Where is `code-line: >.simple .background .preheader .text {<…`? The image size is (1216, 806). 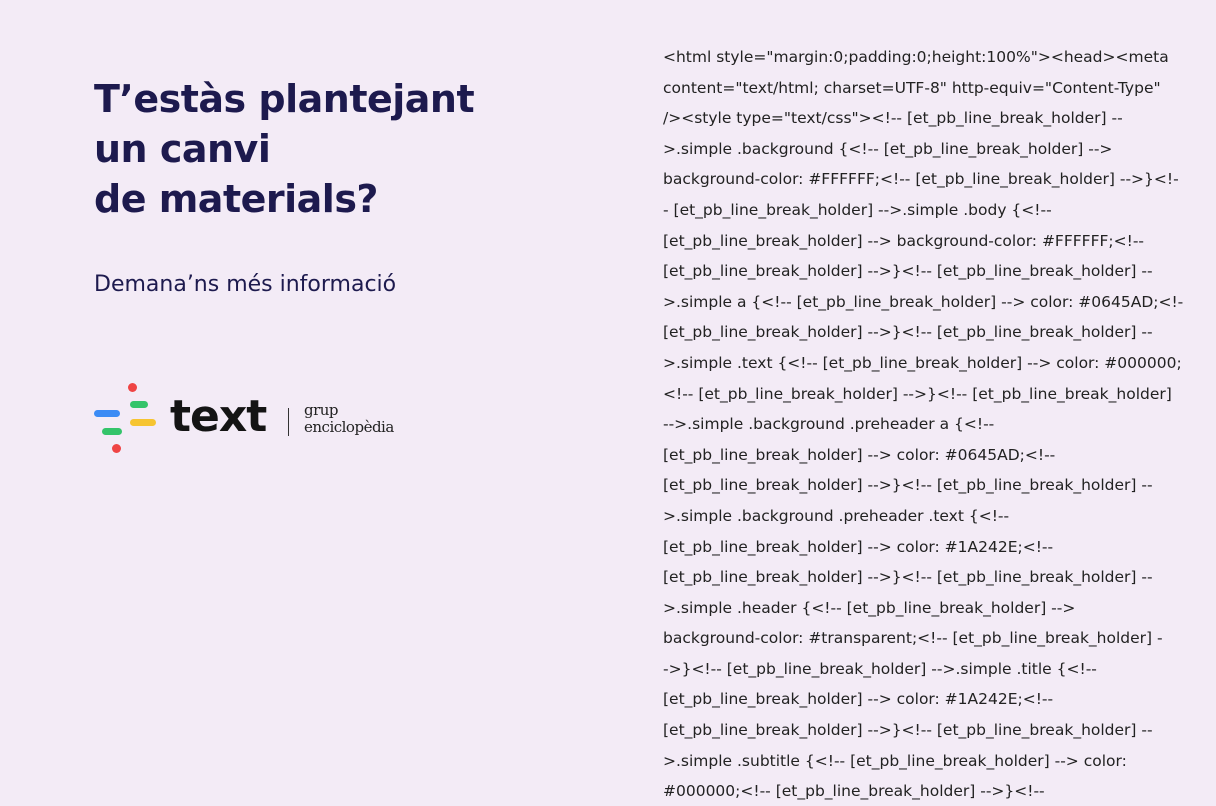
code-line: >.simple .background .preheader .text {<… is located at coordinates (836, 515).